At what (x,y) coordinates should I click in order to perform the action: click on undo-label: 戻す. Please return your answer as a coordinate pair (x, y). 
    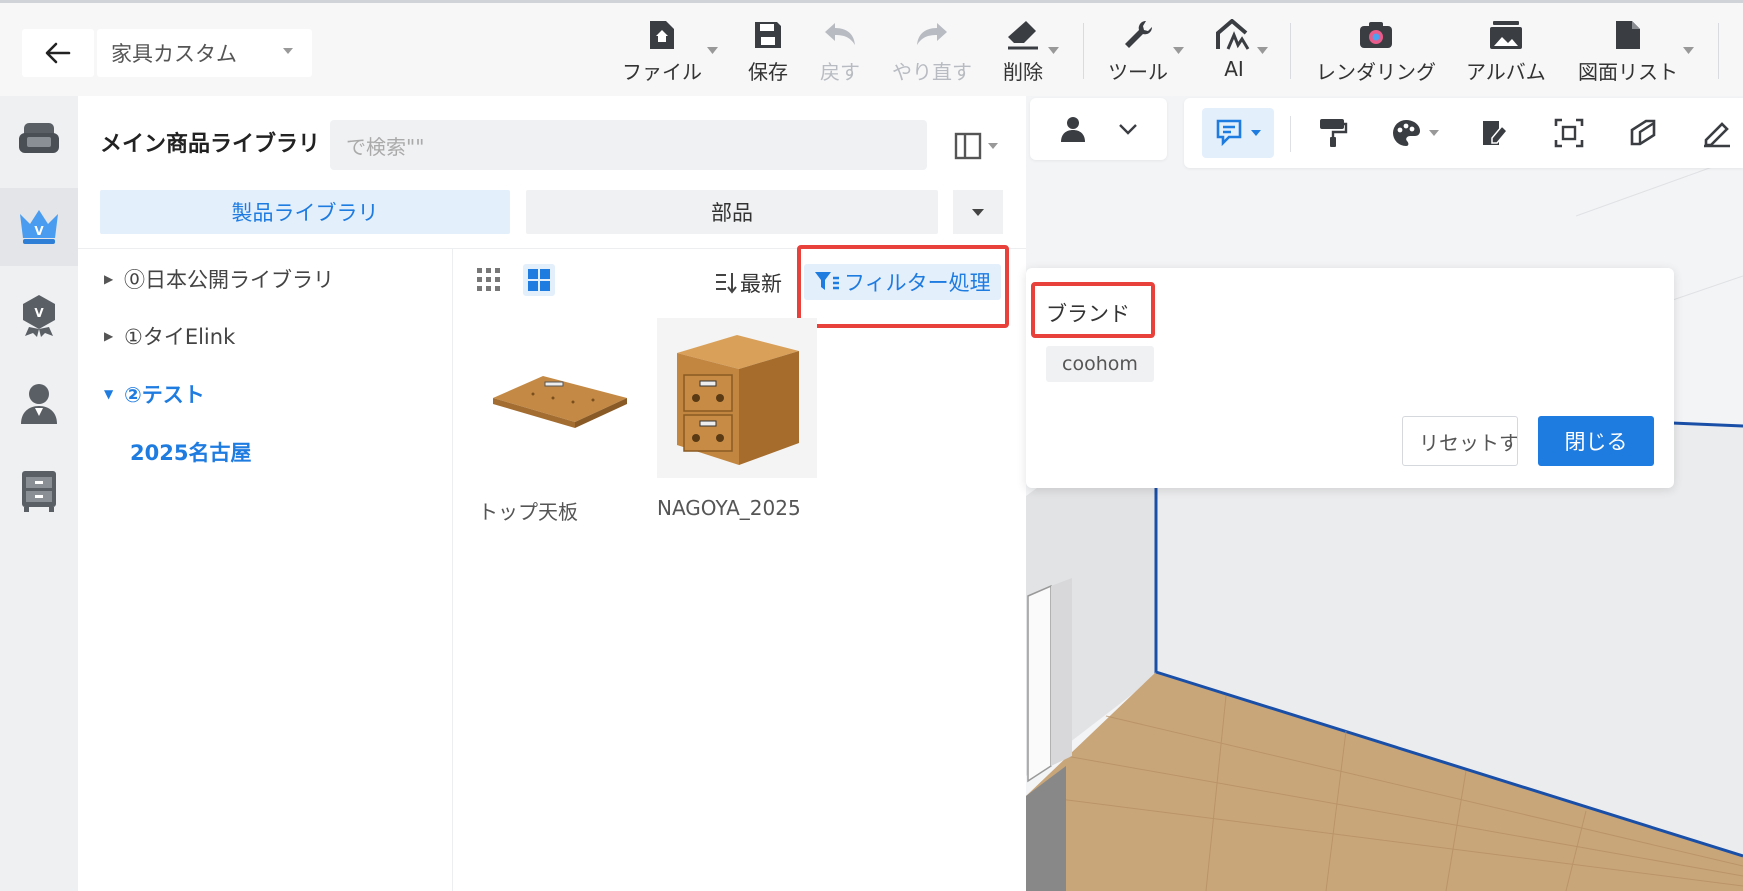
    Looking at the image, I should click on (840, 72).